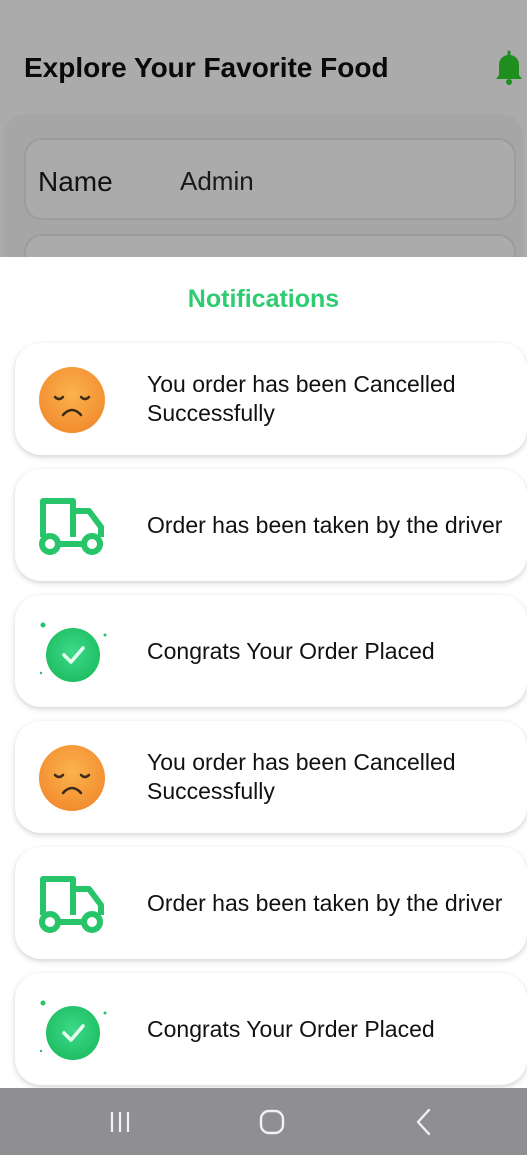 The image size is (527, 1155). Describe the element at coordinates (272, 1122) in the screenshot. I see `home-icon` at that location.